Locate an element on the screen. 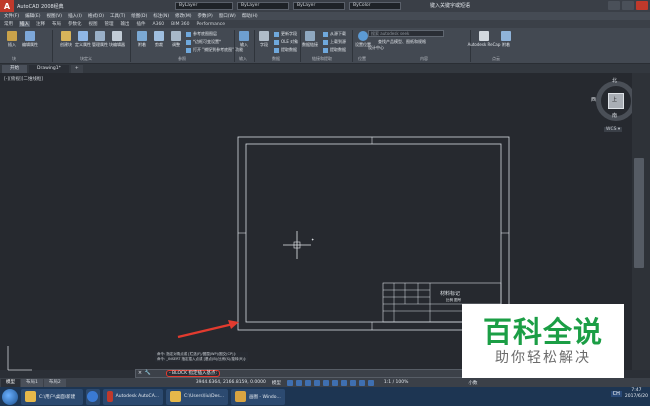 The width and height of the screenshot is (650, 406). command-prompt: - BLOCK 指定插入基点: is located at coordinates (193, 373).